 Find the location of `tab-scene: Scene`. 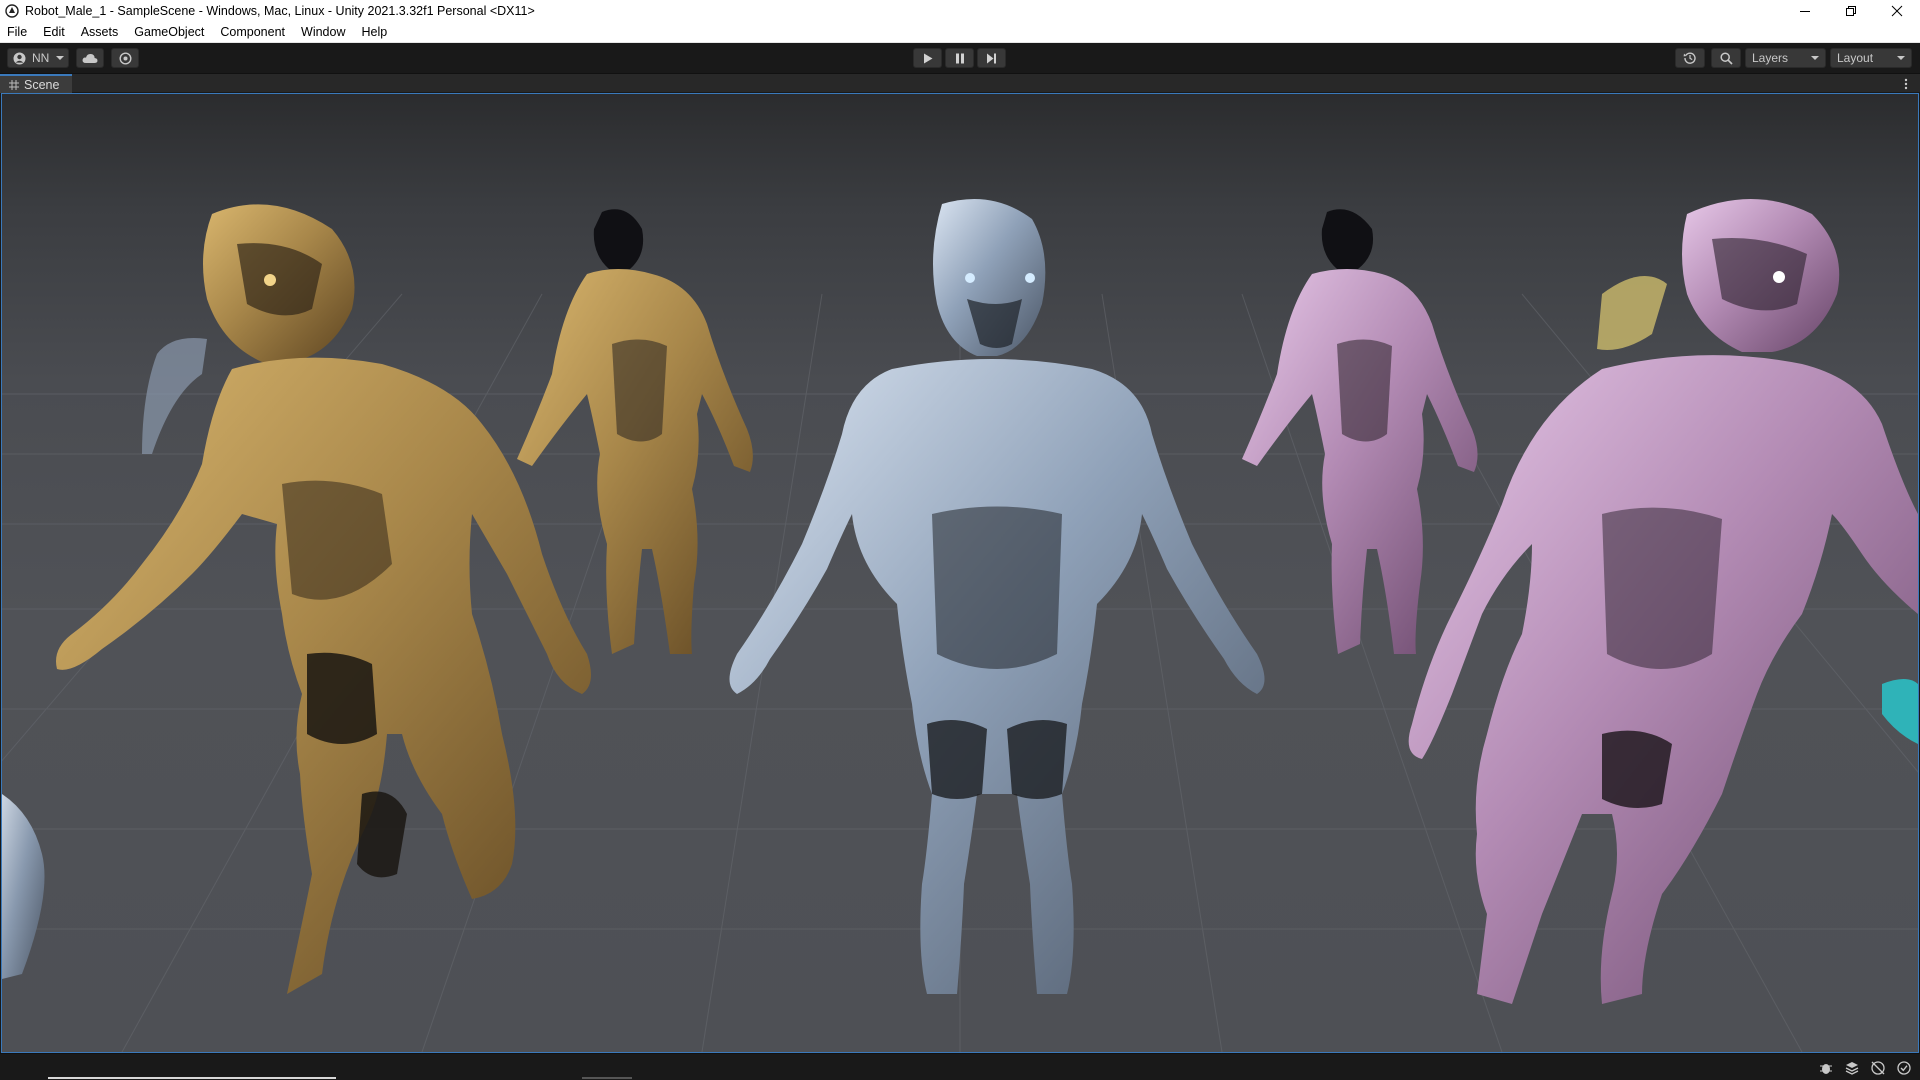

tab-scene: Scene is located at coordinates (36, 83).